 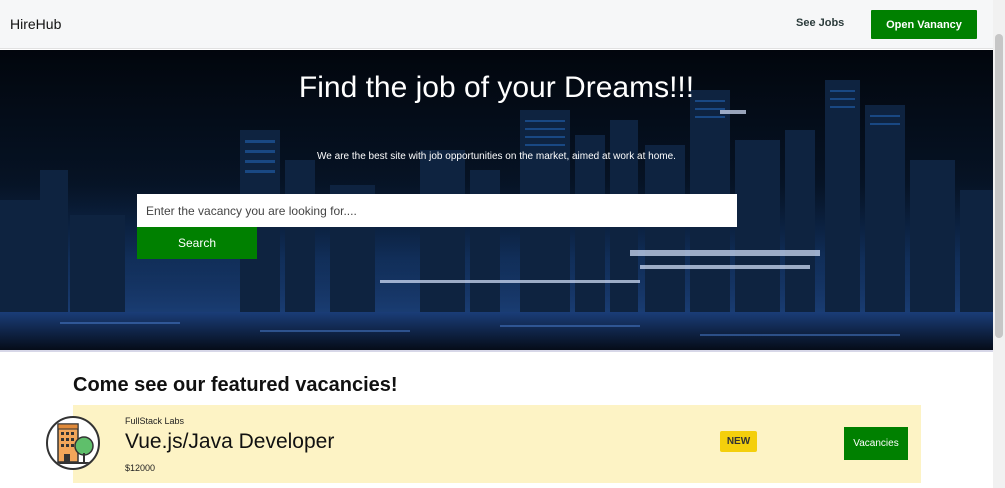 I want to click on divider, so click(x=496, y=351).